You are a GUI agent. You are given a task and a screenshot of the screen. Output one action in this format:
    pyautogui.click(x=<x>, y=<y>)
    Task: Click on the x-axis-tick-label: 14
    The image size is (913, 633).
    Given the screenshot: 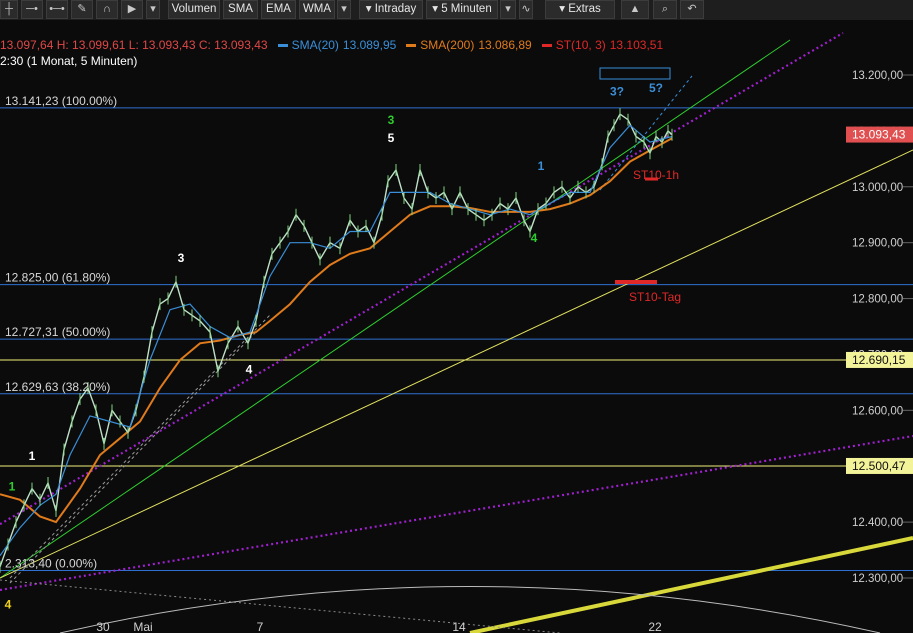 What is the action you would take?
    pyautogui.click(x=459, y=626)
    